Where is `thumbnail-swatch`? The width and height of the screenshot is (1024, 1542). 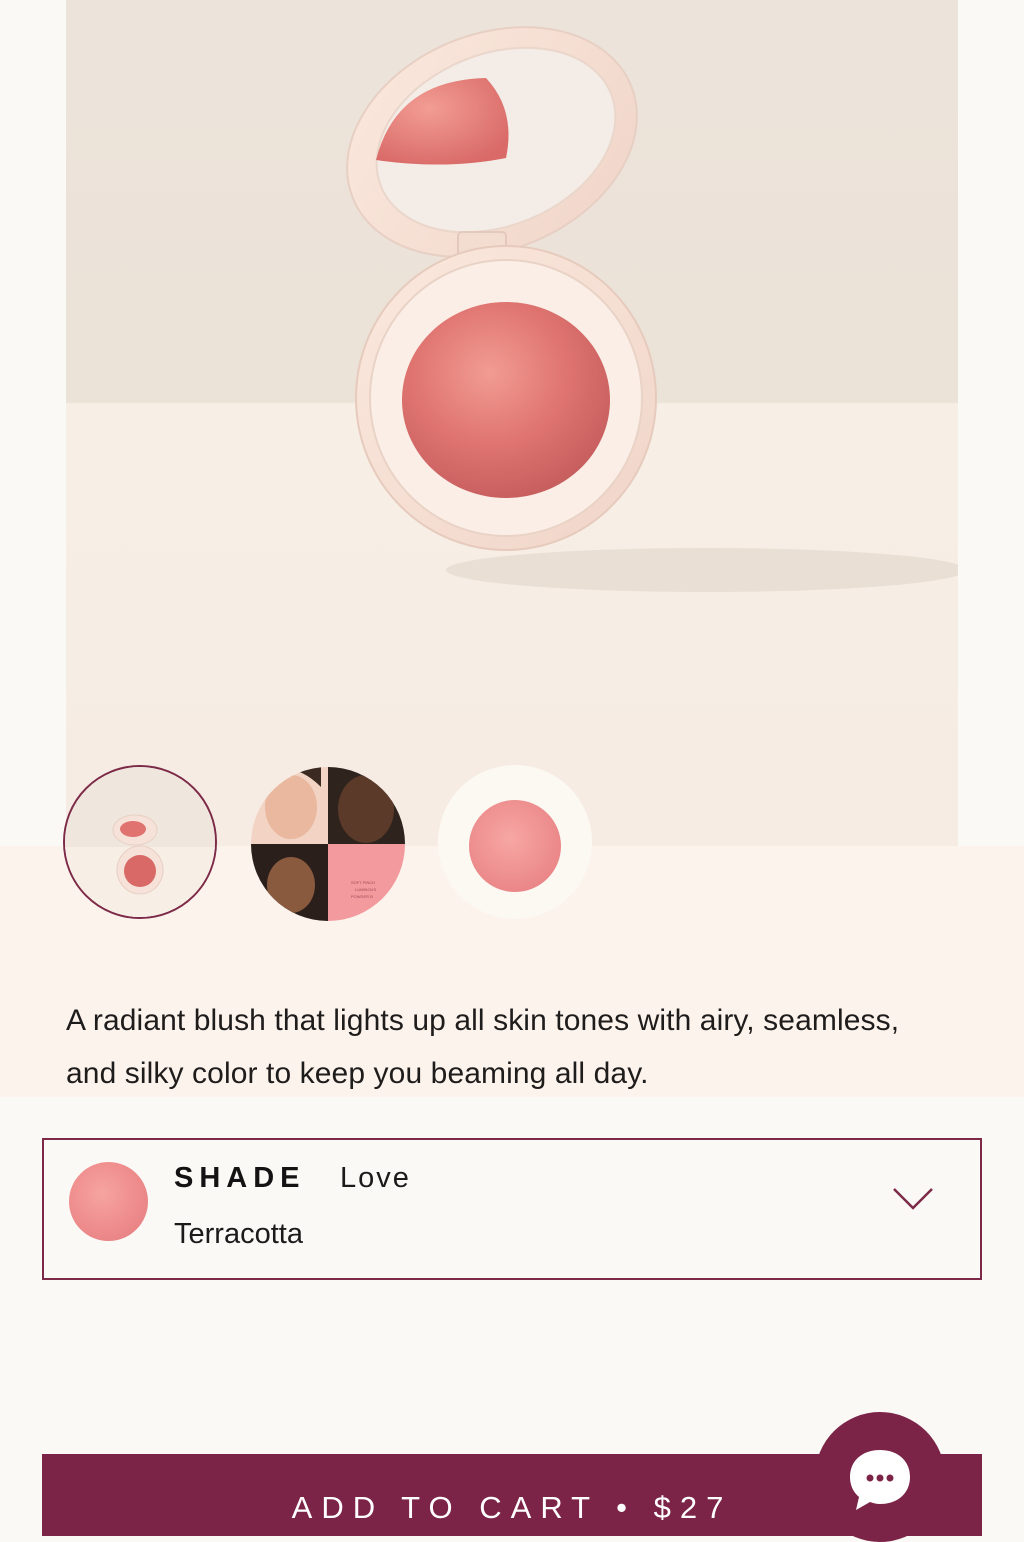
thumbnail-swatch is located at coordinates (515, 842).